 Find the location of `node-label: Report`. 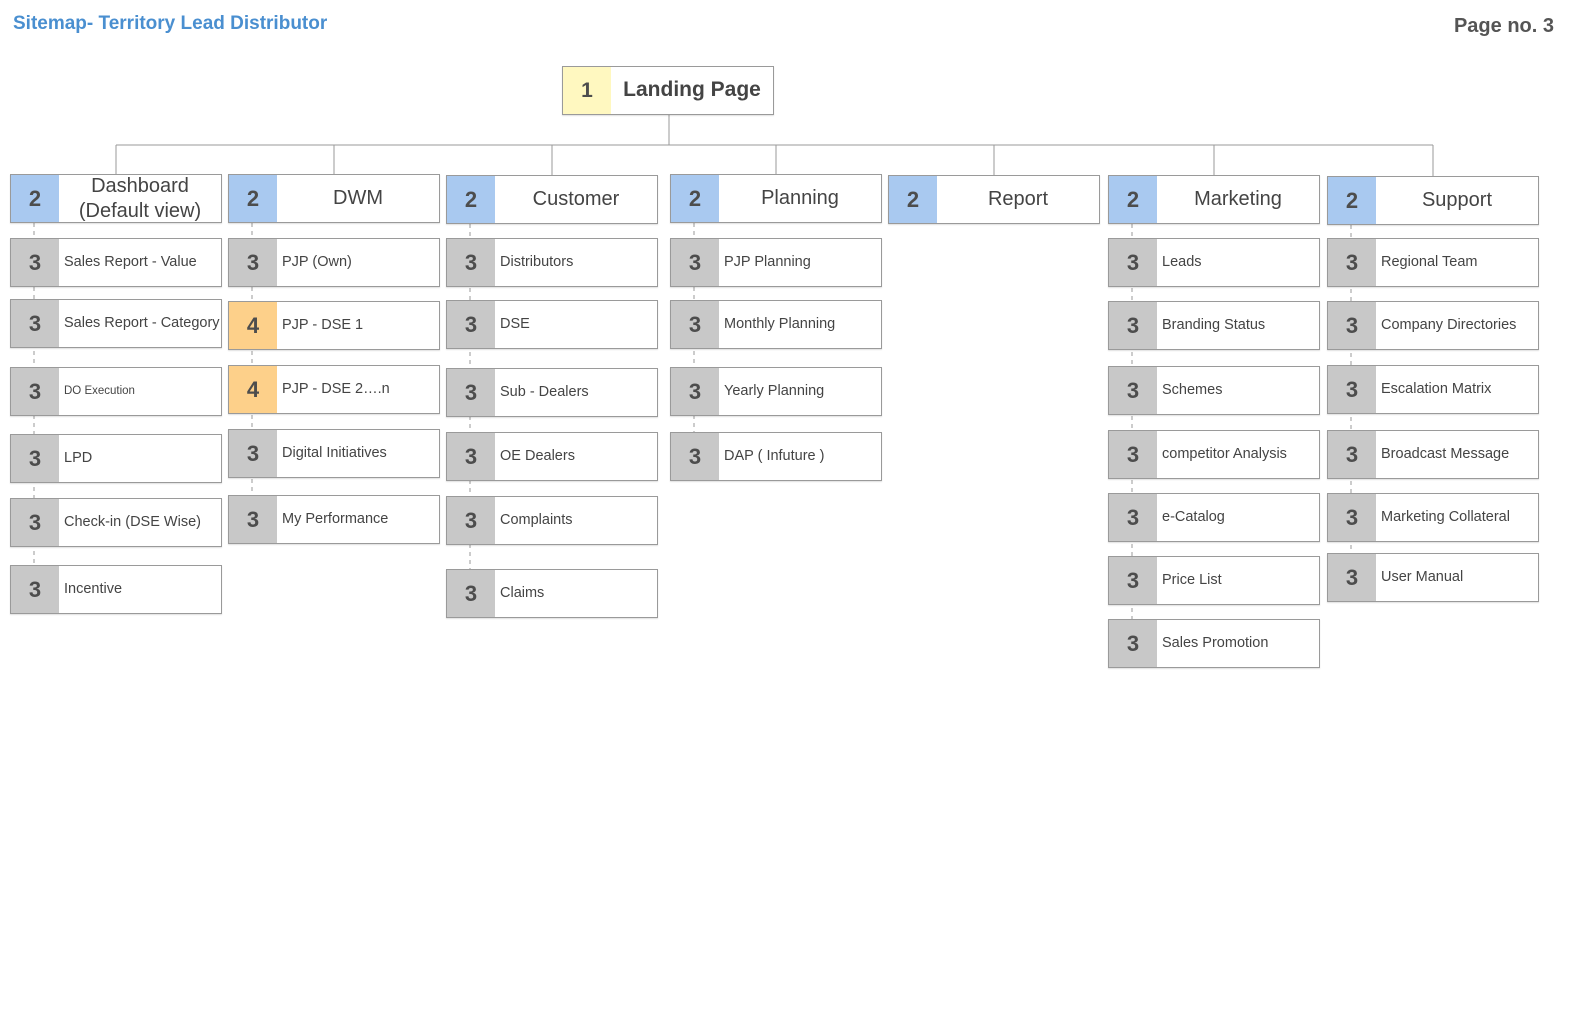

node-label: Report is located at coordinates (1018, 199).